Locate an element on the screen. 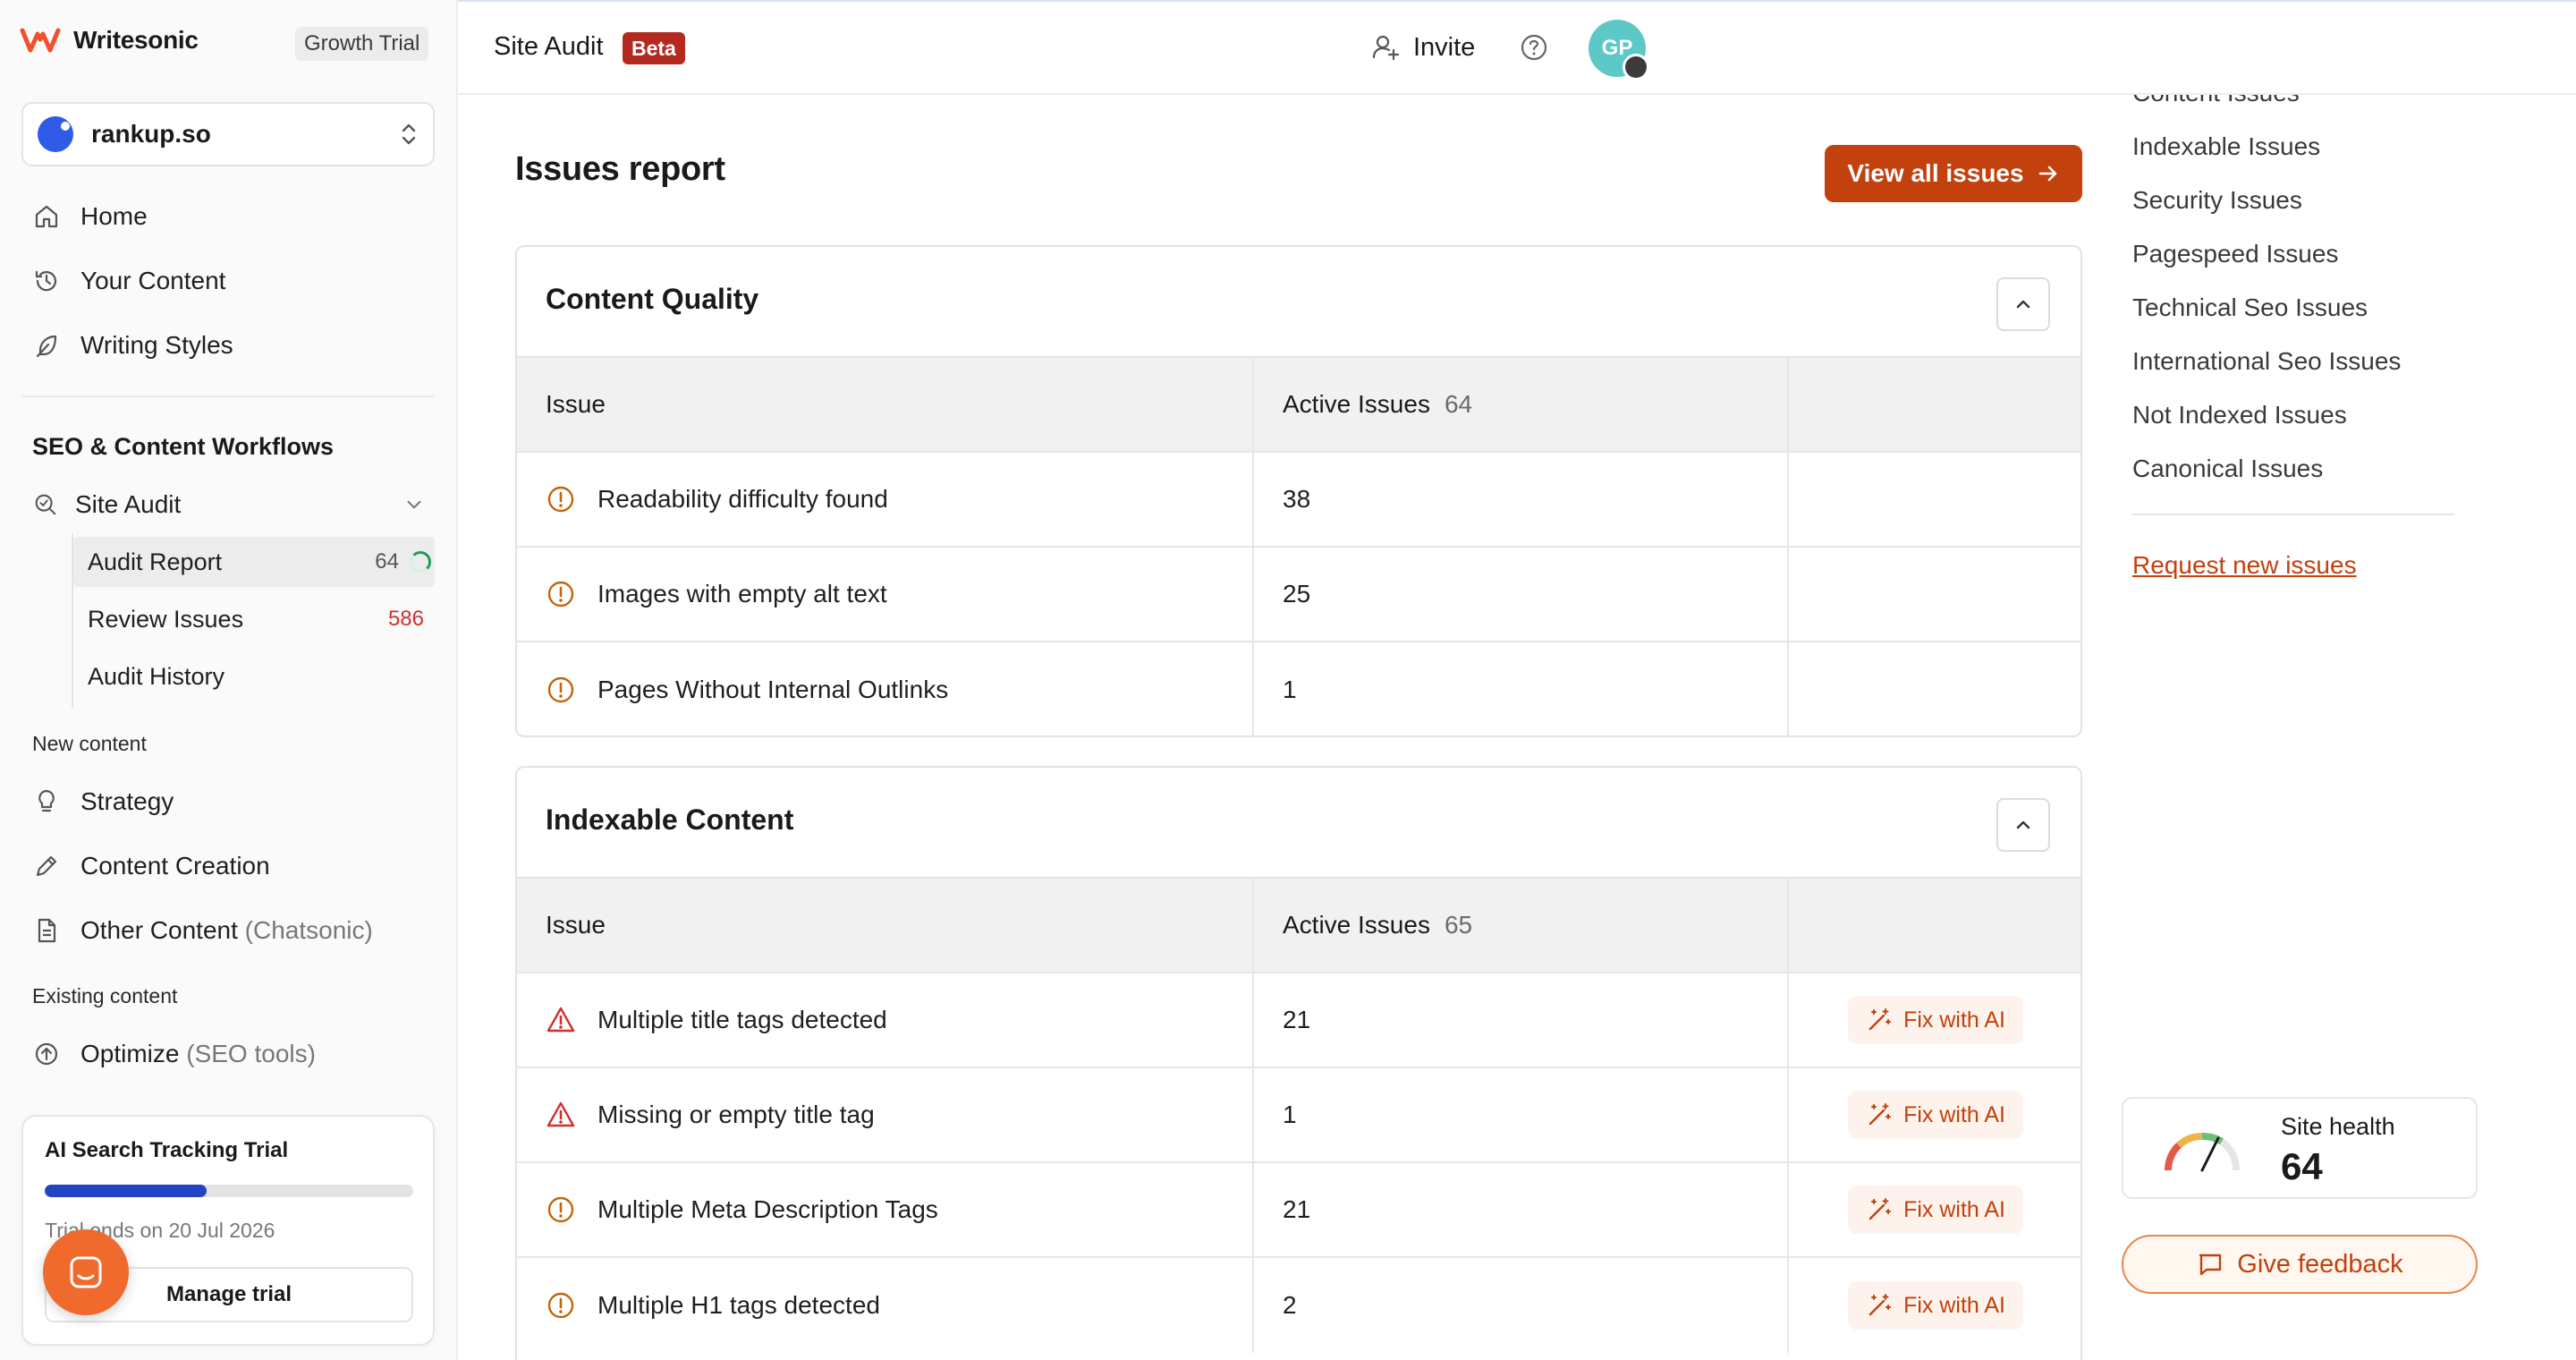 The image size is (2576, 1360). issue-label: Multiple title tags detected is located at coordinates (742, 1019).